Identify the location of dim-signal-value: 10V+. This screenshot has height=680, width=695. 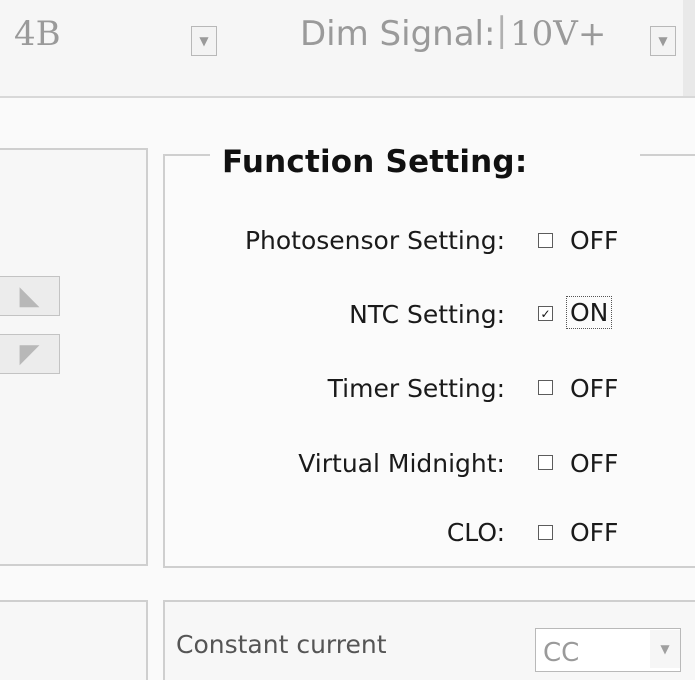
(558, 34).